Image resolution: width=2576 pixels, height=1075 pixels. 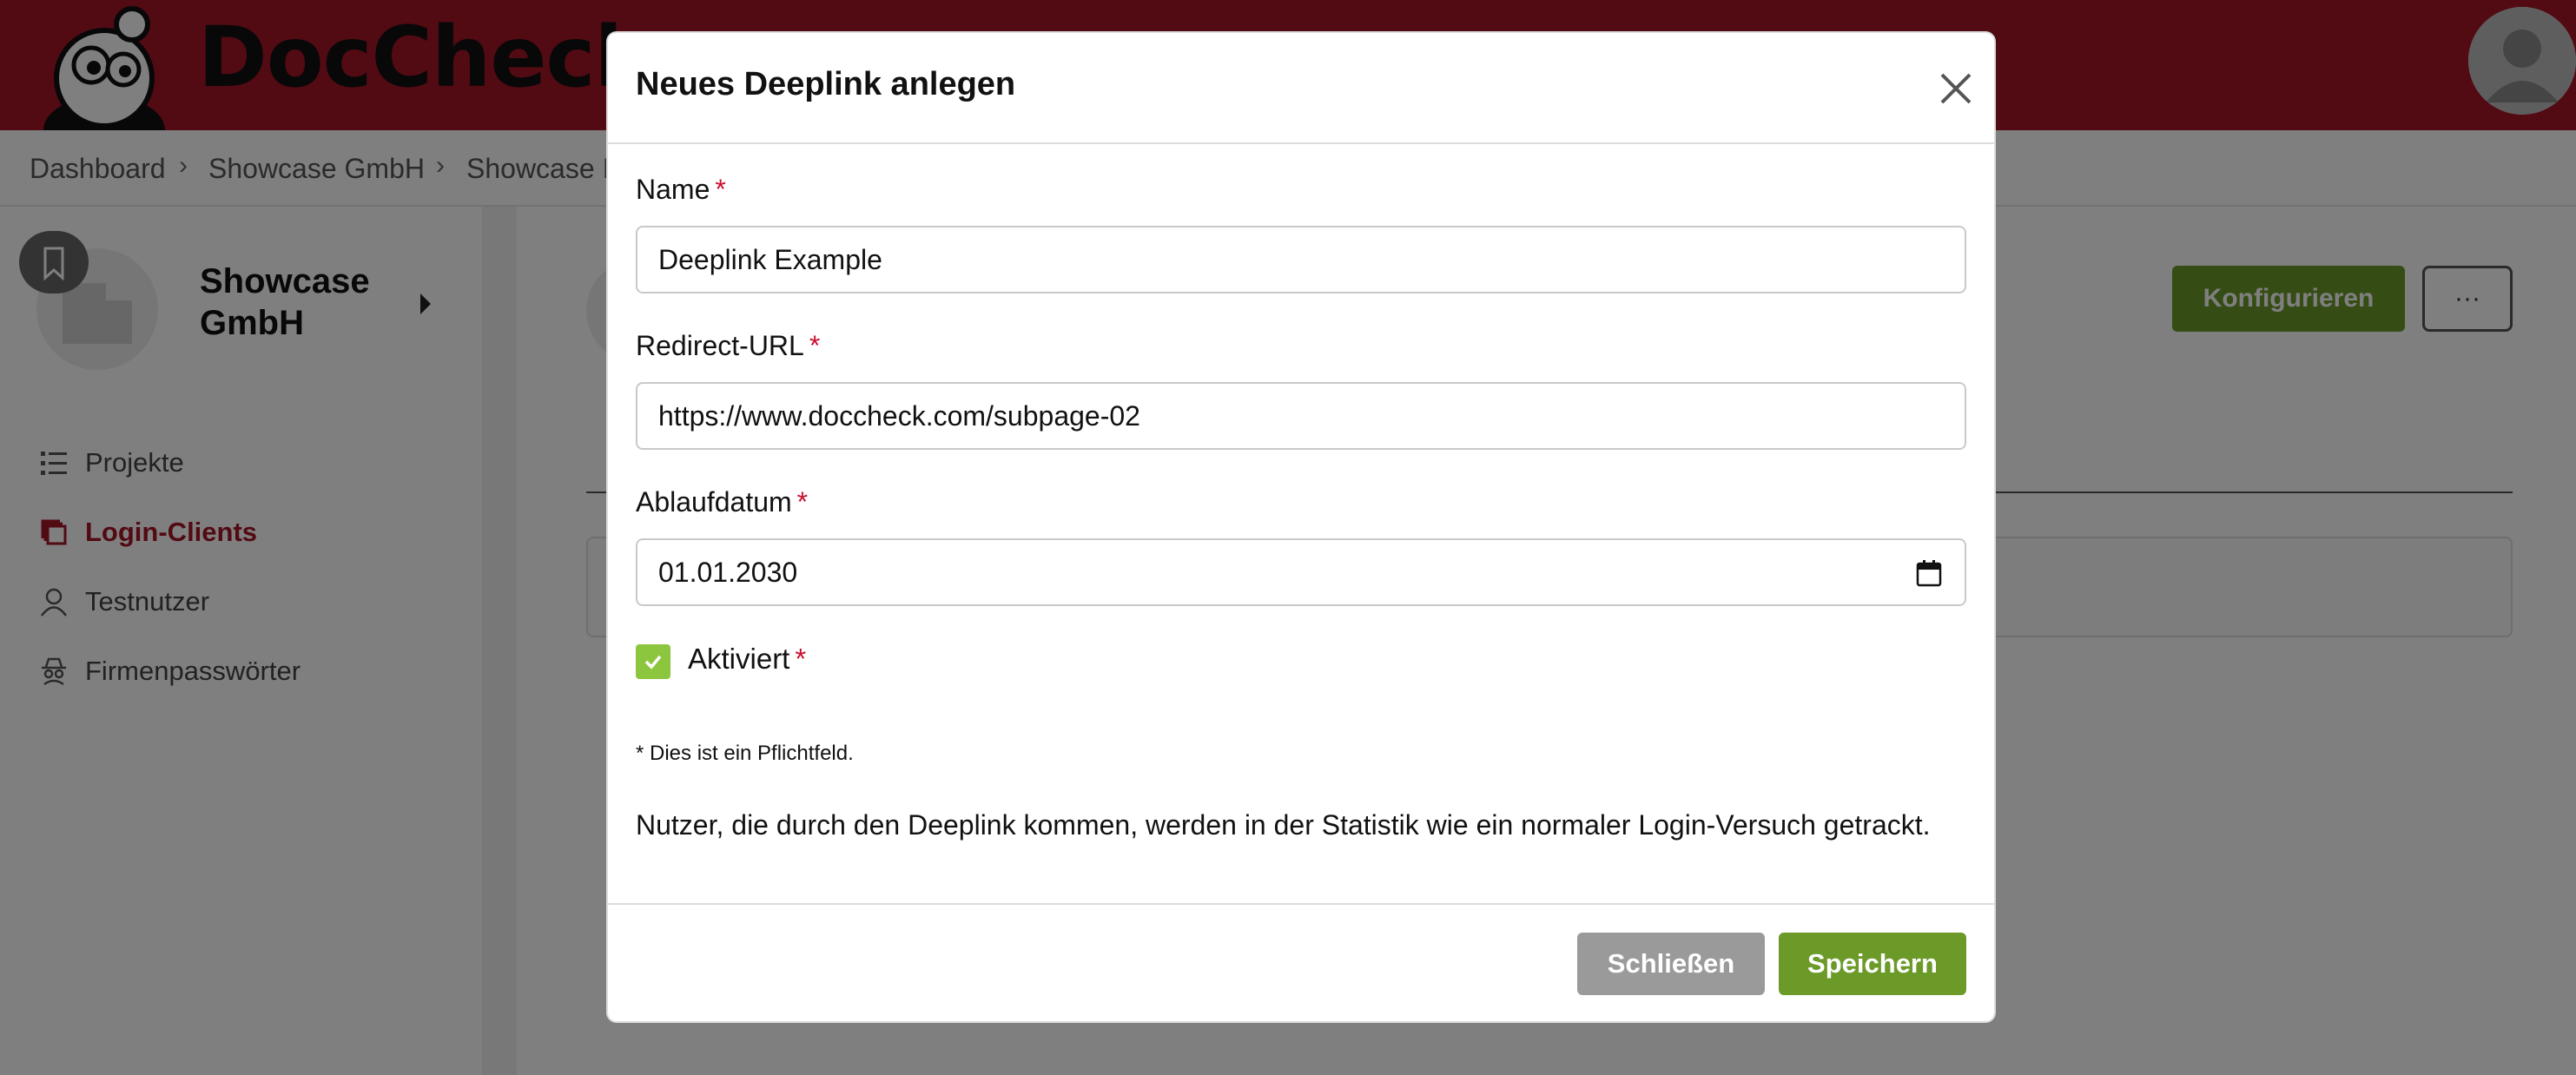 I want to click on expiry-date-label: Ablaufdatum *, so click(x=722, y=502).